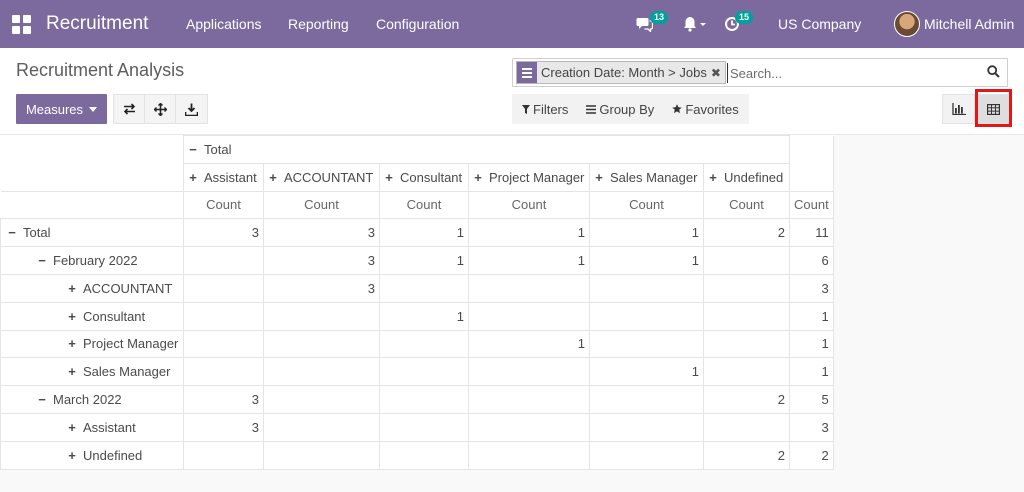 This screenshot has width=1024, height=492. Describe the element at coordinates (611, 109) in the screenshot. I see `groupby-dropdown: Group By` at that location.